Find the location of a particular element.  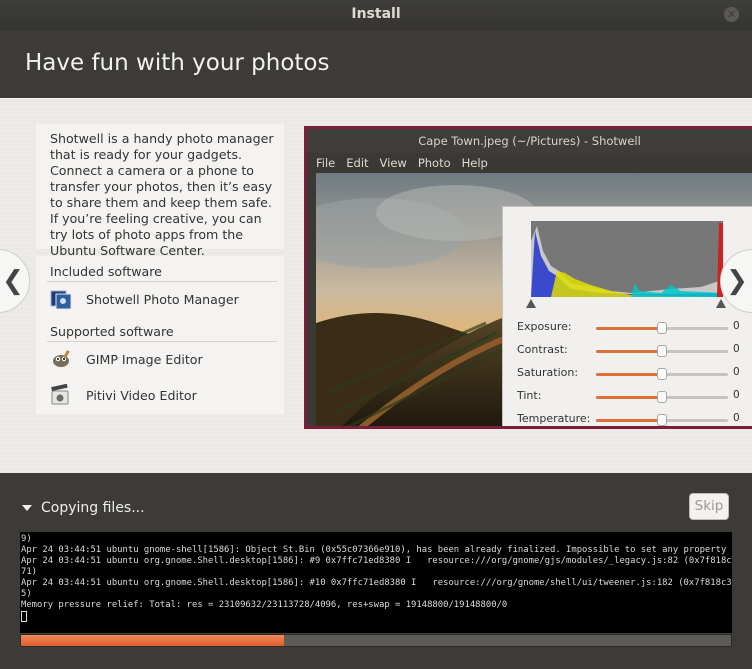

app-name: Shotwell Photo Manager is located at coordinates (162, 299).